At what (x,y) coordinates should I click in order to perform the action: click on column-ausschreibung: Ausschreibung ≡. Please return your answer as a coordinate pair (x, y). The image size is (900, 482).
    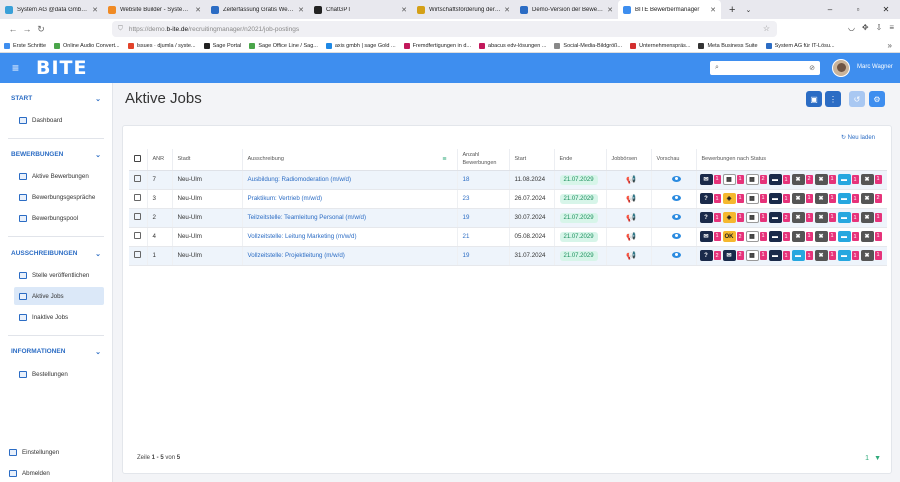
    Looking at the image, I should click on (350, 160).